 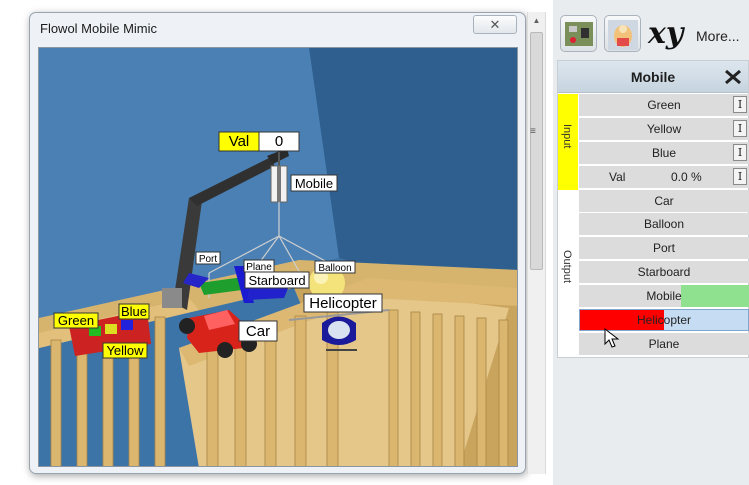 I want to click on plane-label: Plane, so click(x=259, y=267).